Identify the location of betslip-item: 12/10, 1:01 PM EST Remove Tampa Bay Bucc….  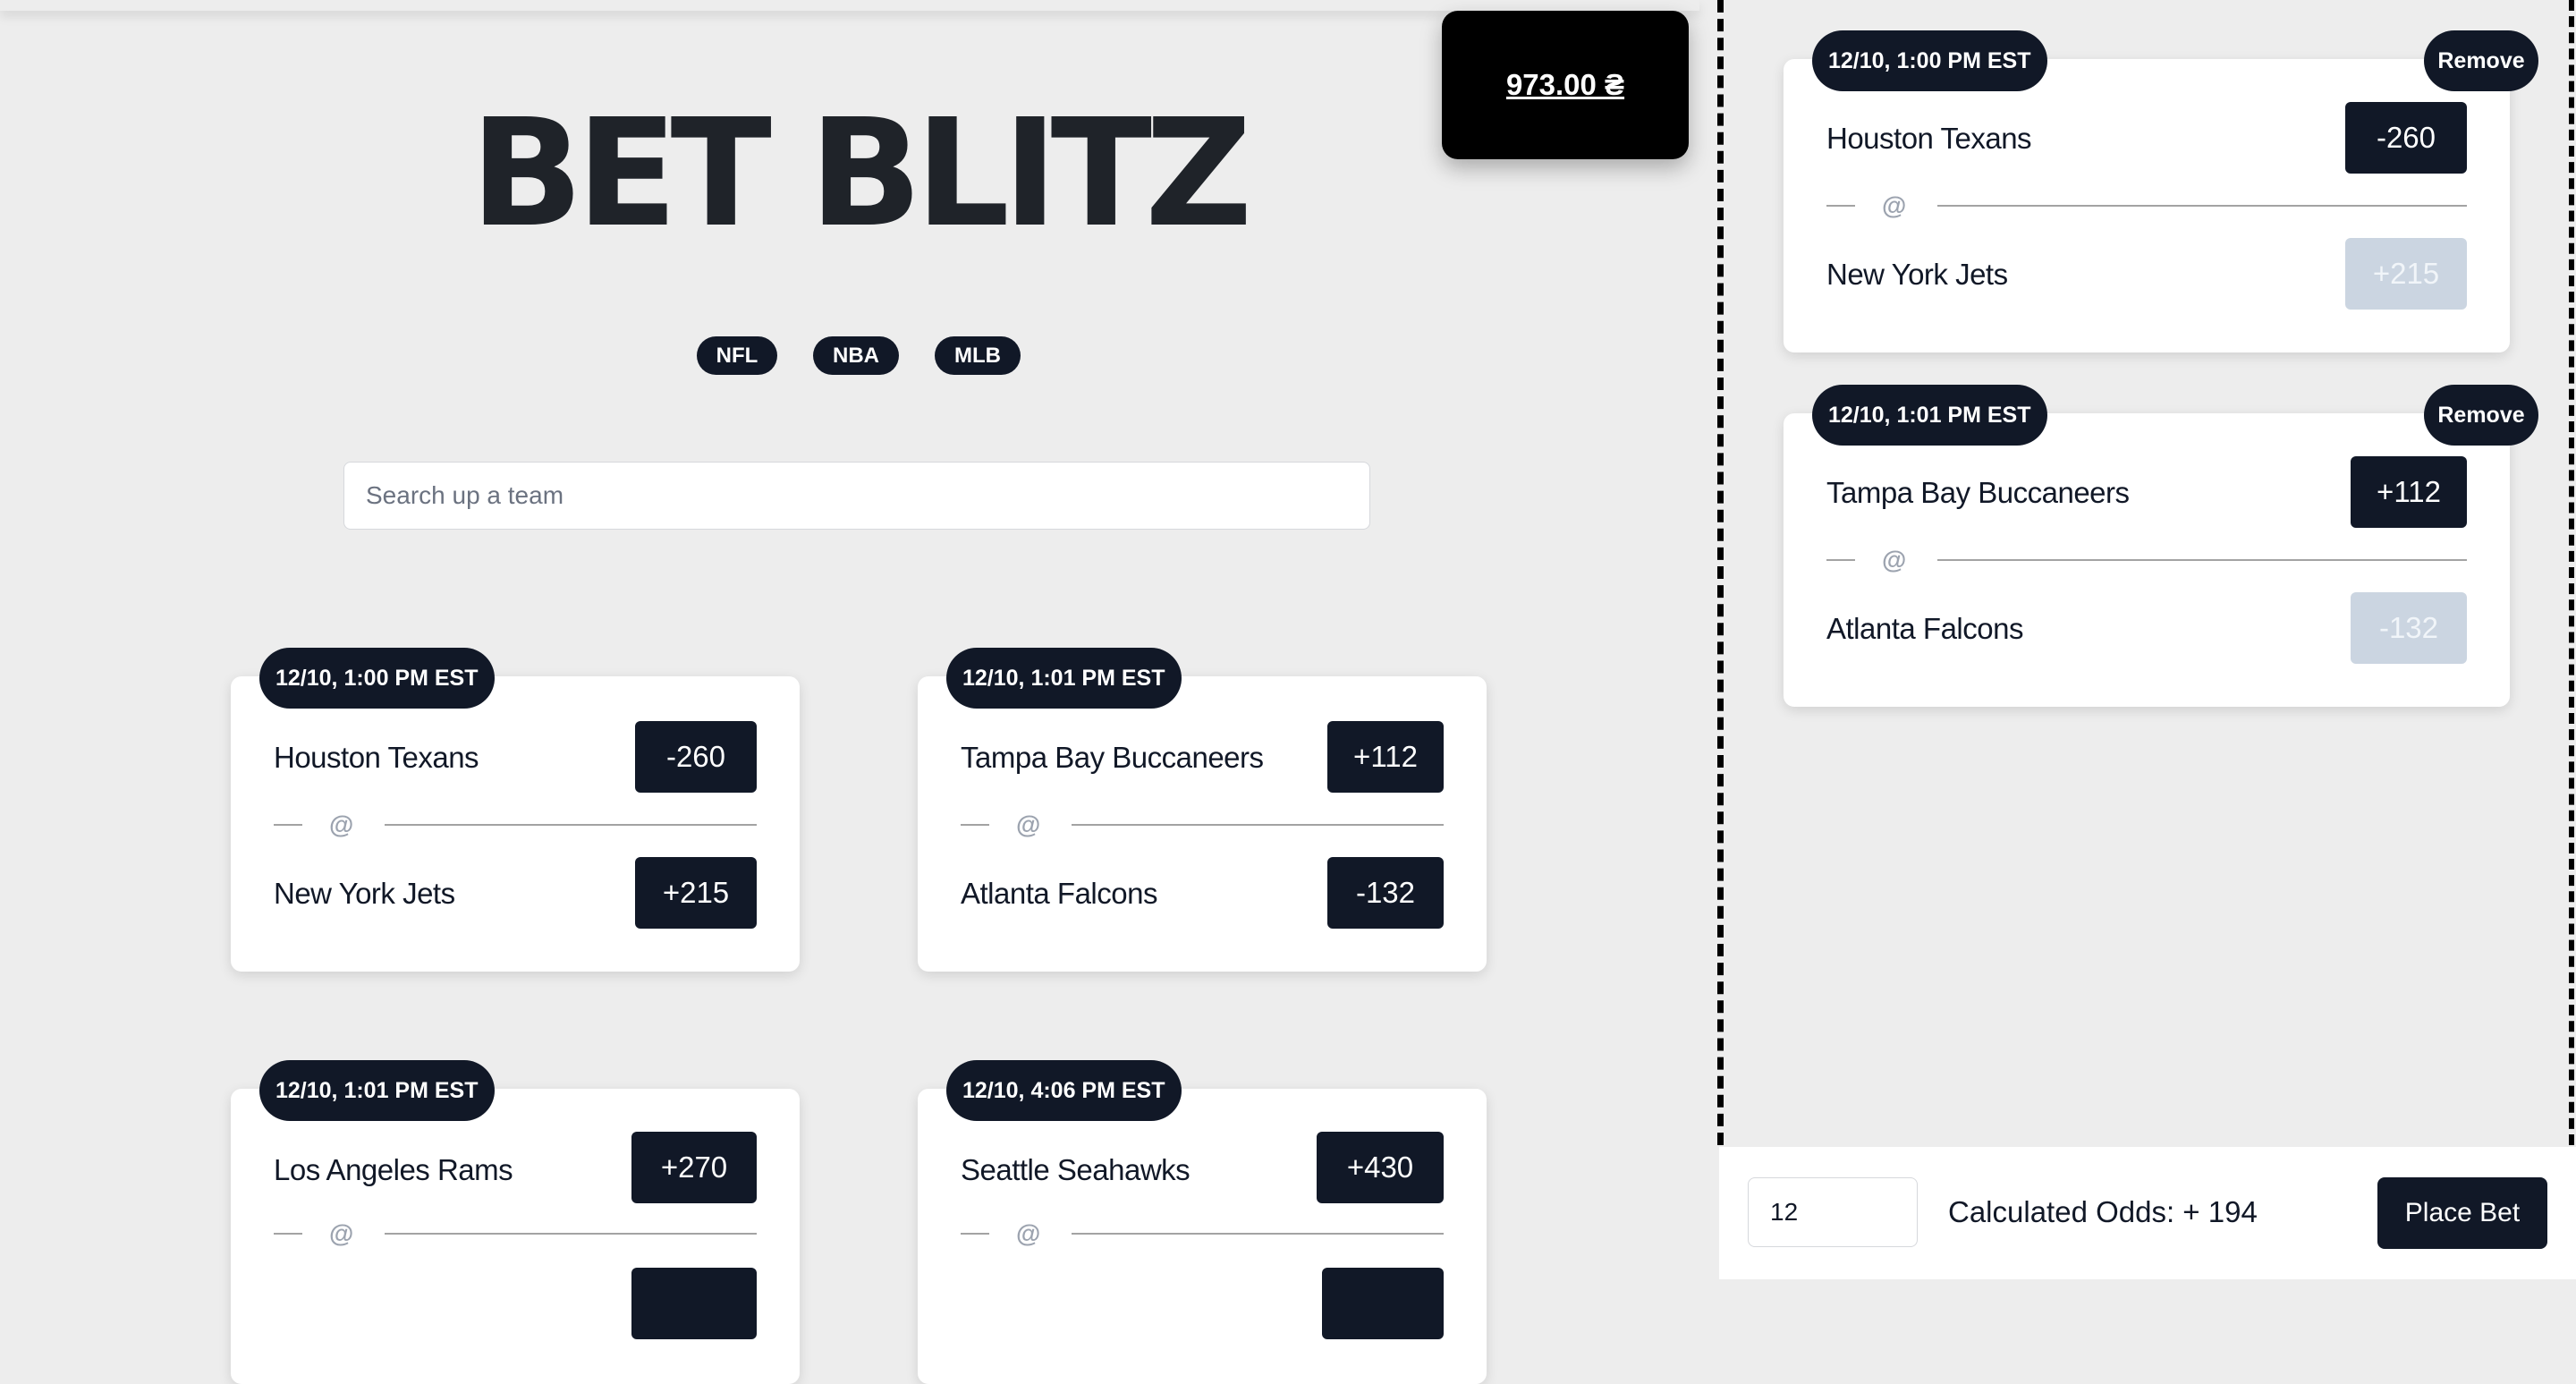
(2161, 546).